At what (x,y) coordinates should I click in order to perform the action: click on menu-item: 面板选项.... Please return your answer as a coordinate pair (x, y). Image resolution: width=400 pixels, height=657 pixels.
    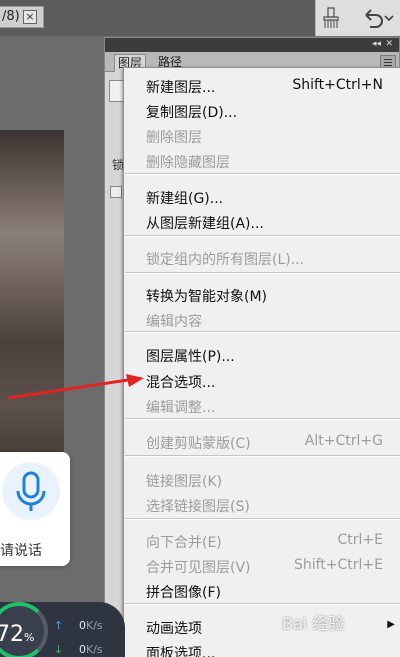
    Looking at the image, I should click on (262, 648).